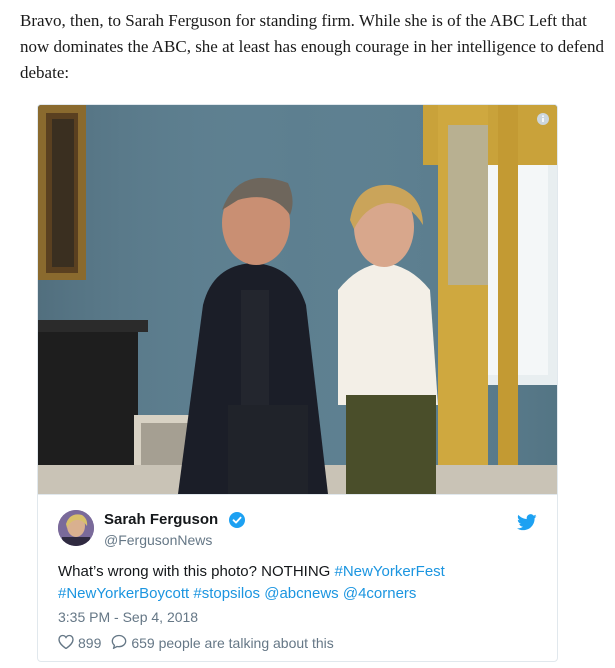  Describe the element at coordinates (232, 643) in the screenshot. I see `conversation-text: 659 people are talking about this` at that location.